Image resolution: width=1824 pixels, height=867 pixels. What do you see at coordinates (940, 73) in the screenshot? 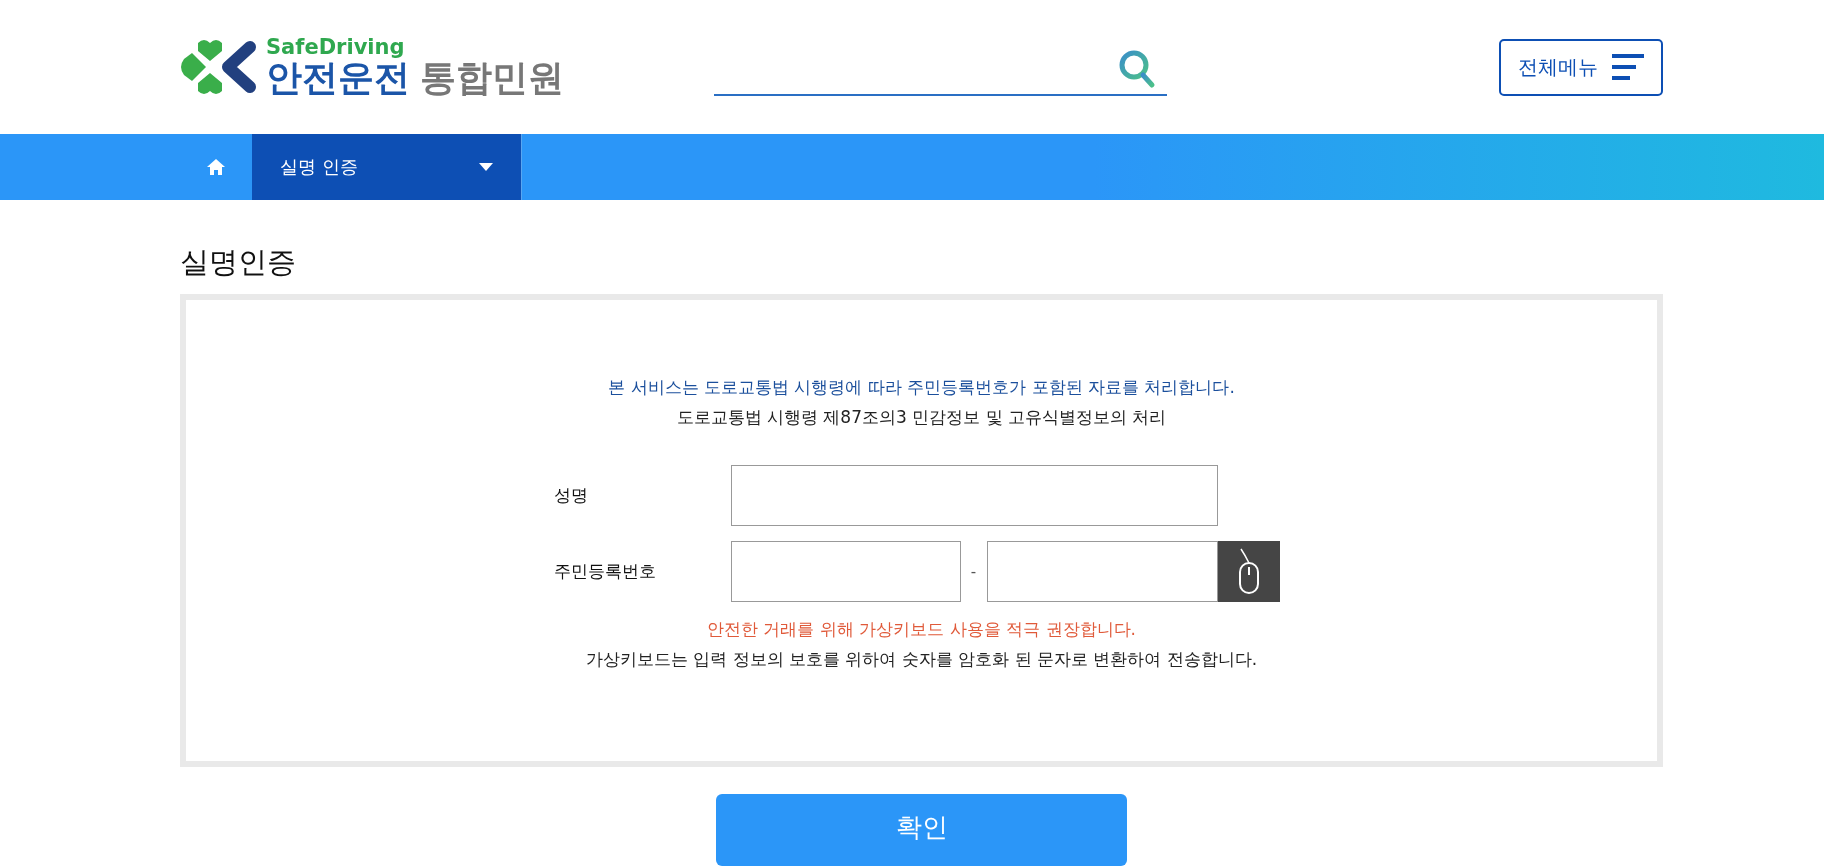
I see `search-field` at bounding box center [940, 73].